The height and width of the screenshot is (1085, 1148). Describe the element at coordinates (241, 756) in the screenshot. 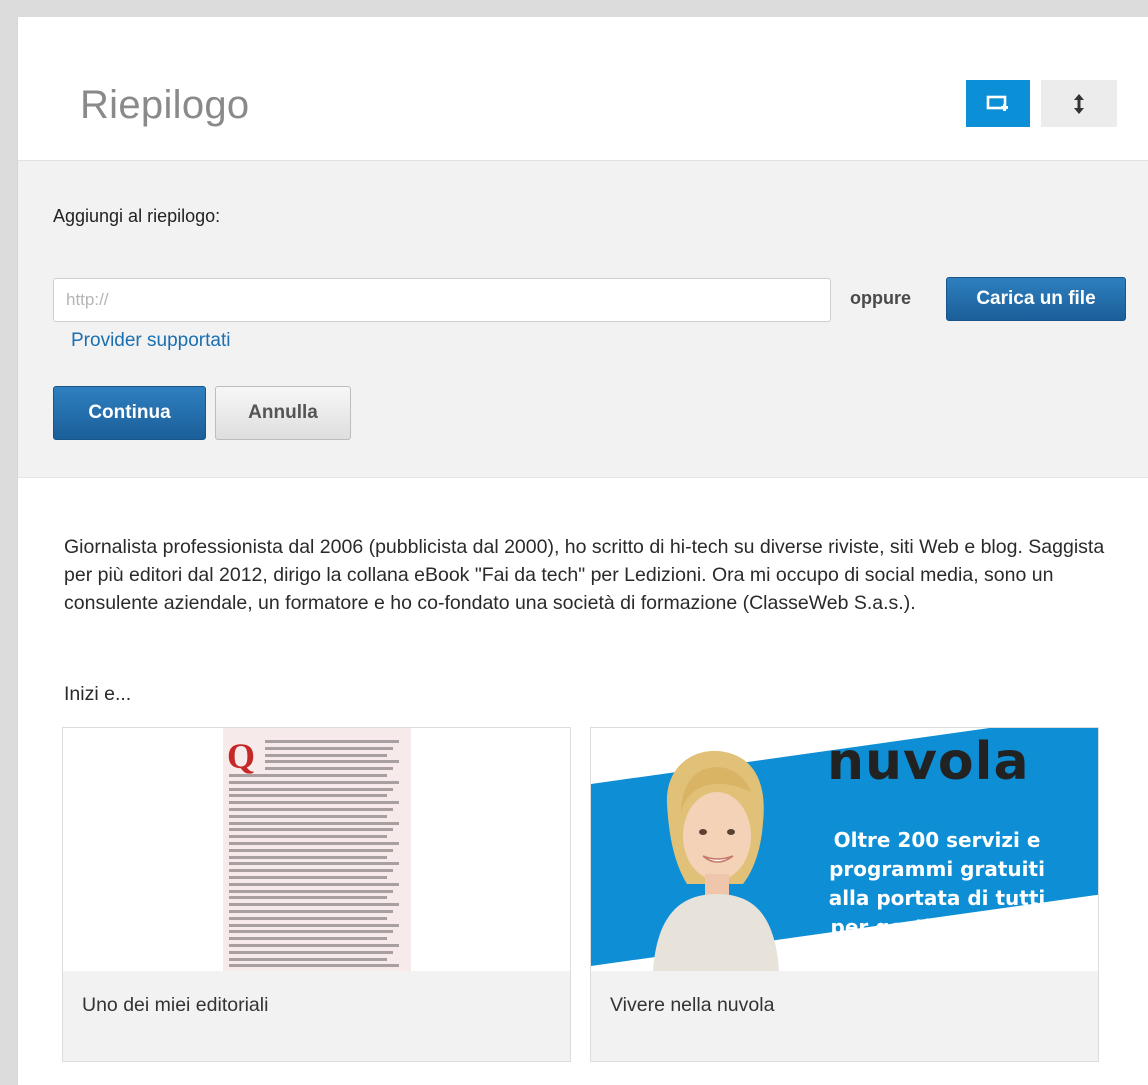

I see `drop-cap: Q` at that location.